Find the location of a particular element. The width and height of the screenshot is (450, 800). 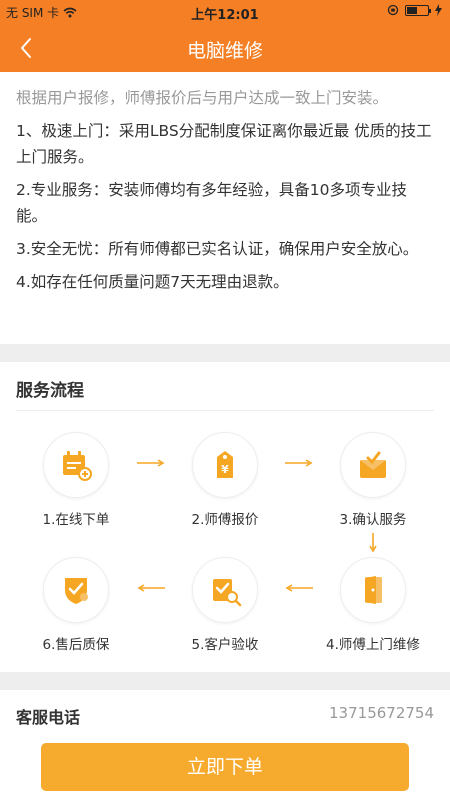

intro-item: 2.专业服务：安装师傅均有多年经验，具备10多项专业技能。 is located at coordinates (212, 203).